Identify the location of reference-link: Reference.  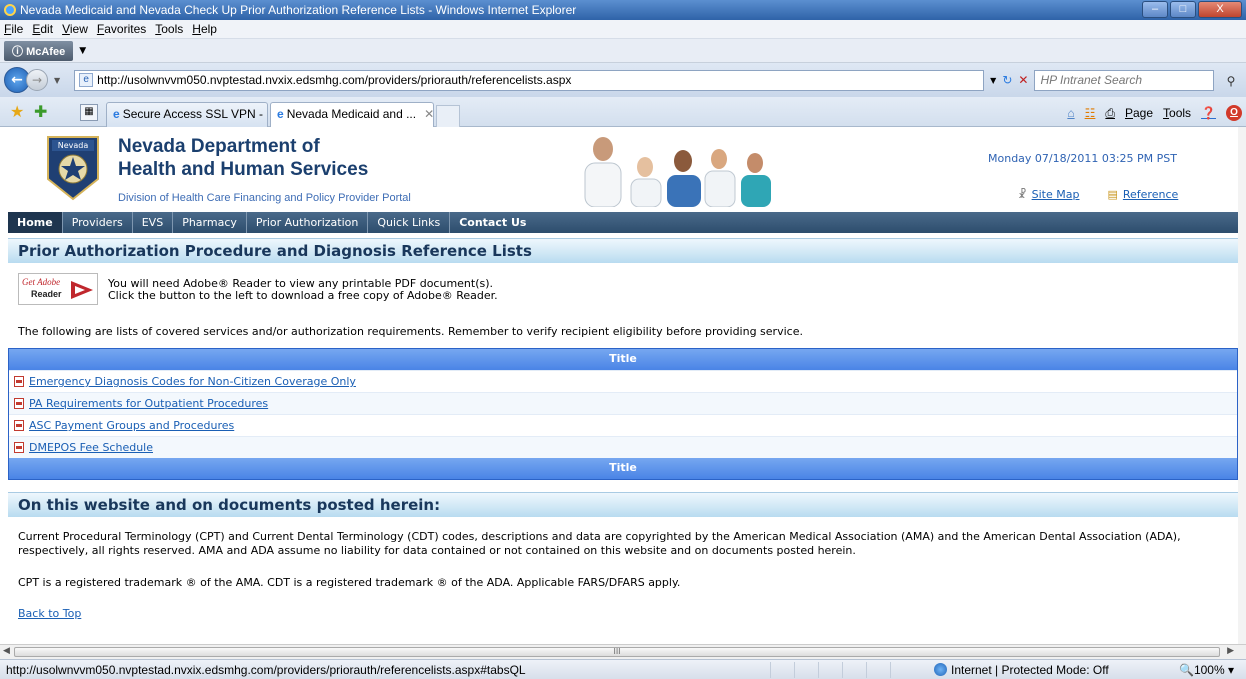
(1150, 194).